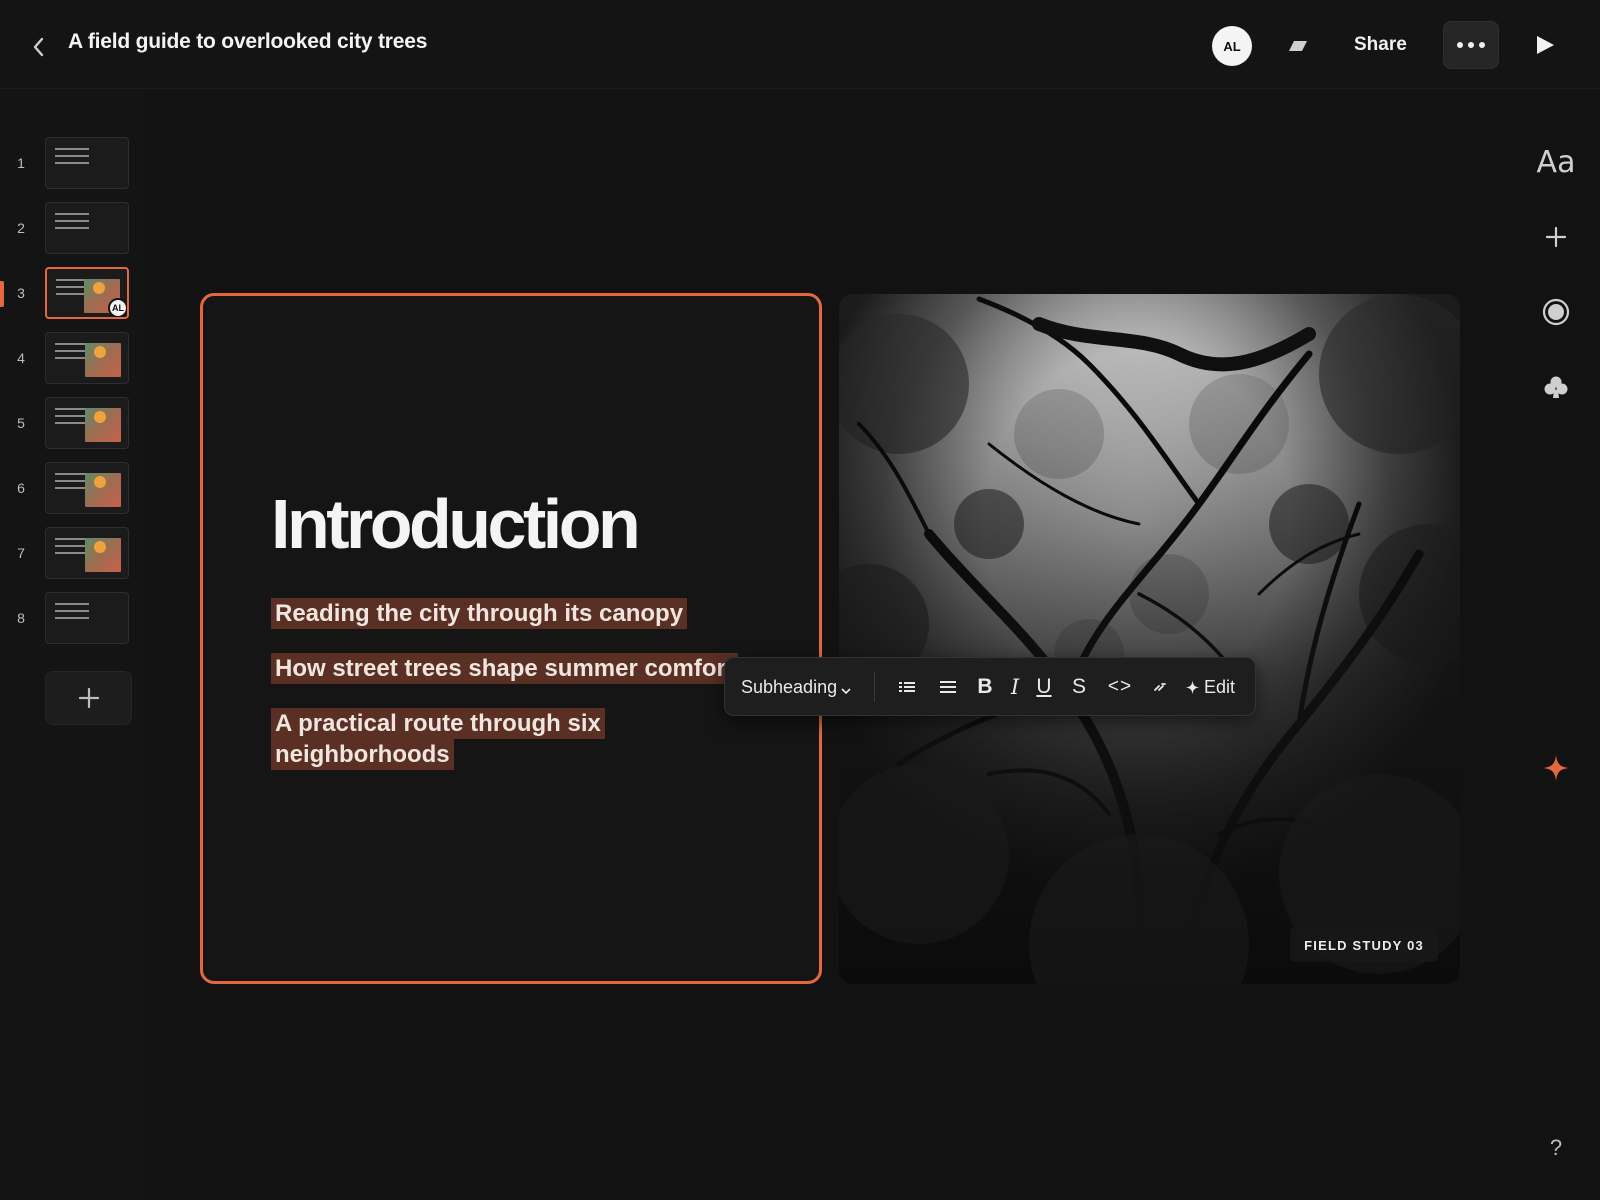 The height and width of the screenshot is (1200, 1600). I want to click on align-button, so click(948, 687).